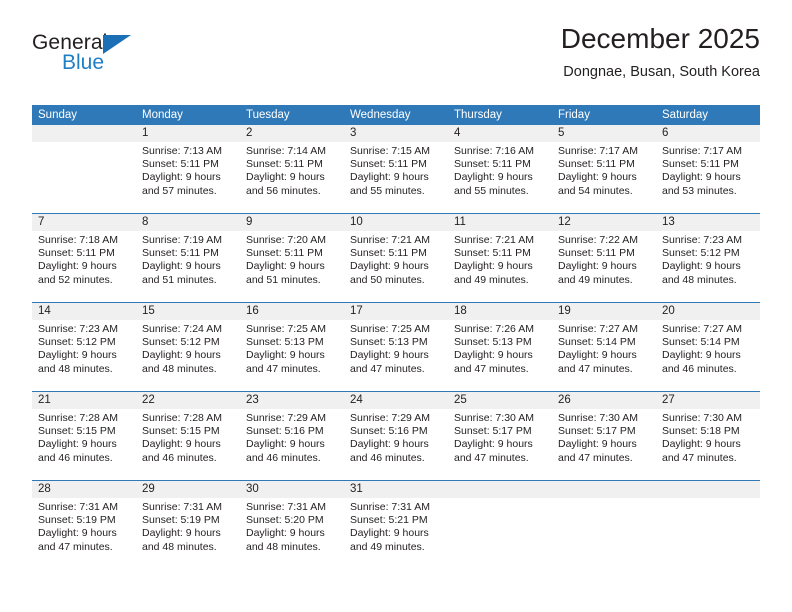  What do you see at coordinates (396, 489) in the screenshot?
I see `day-number-31: 31` at bounding box center [396, 489].